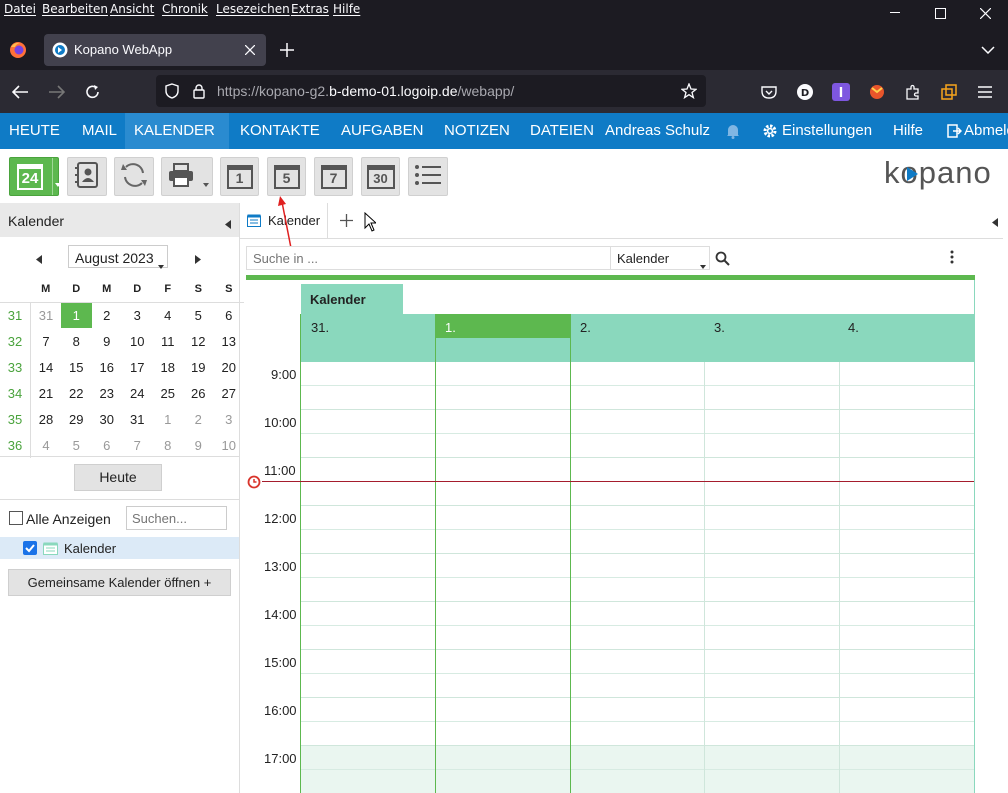 This screenshot has width=1008, height=793. Describe the element at coordinates (428, 258) in the screenshot. I see `content-search-input` at that location.